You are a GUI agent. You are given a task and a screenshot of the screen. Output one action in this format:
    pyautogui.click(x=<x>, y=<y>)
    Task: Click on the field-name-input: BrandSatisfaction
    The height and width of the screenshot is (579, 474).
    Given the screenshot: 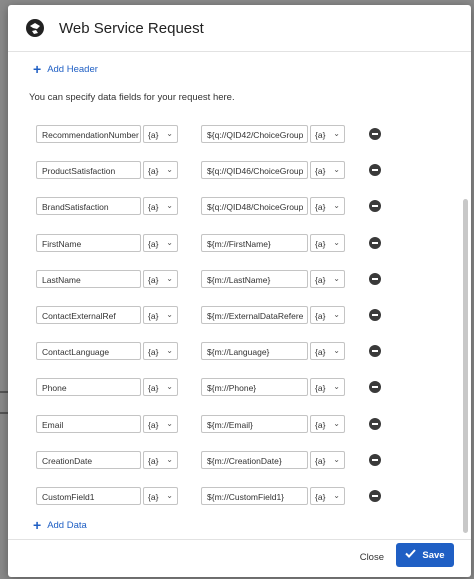 What is the action you would take?
    pyautogui.click(x=88, y=206)
    